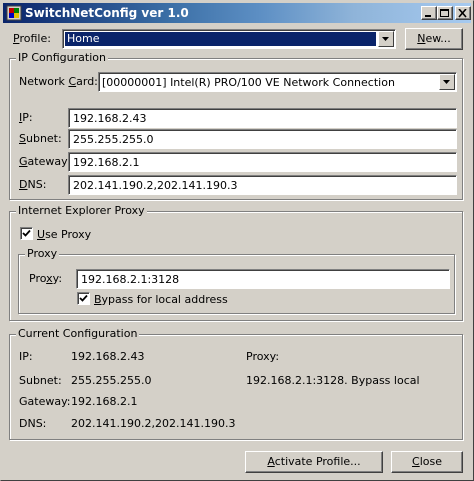 This screenshot has height=481, width=474. I want to click on gateway-input-value: 192.168.2.1, so click(106, 162).